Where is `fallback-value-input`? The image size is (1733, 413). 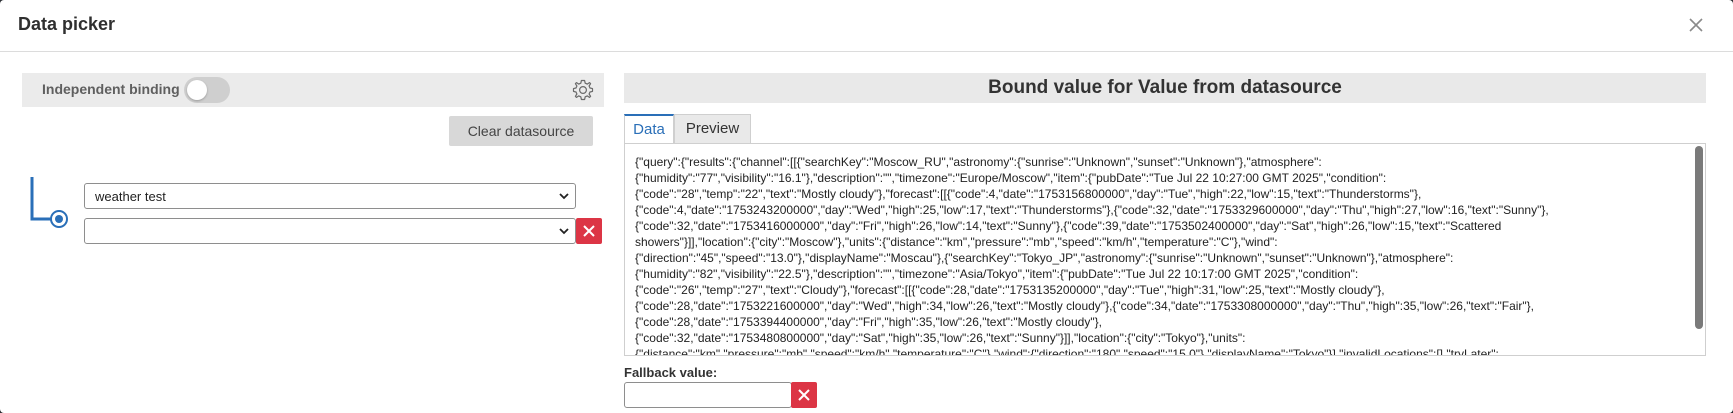 fallback-value-input is located at coordinates (708, 395).